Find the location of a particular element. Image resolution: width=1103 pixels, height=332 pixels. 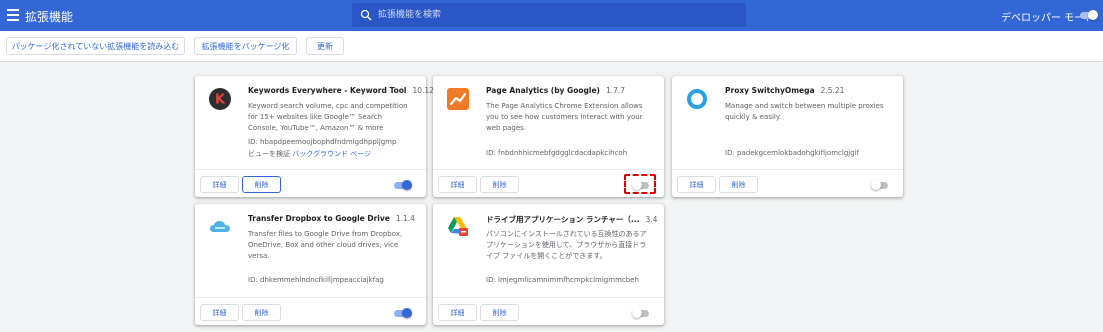

extension-id: ID: hbapdpeemoojbophdfndmlgdhppljgmp is located at coordinates (322, 142).